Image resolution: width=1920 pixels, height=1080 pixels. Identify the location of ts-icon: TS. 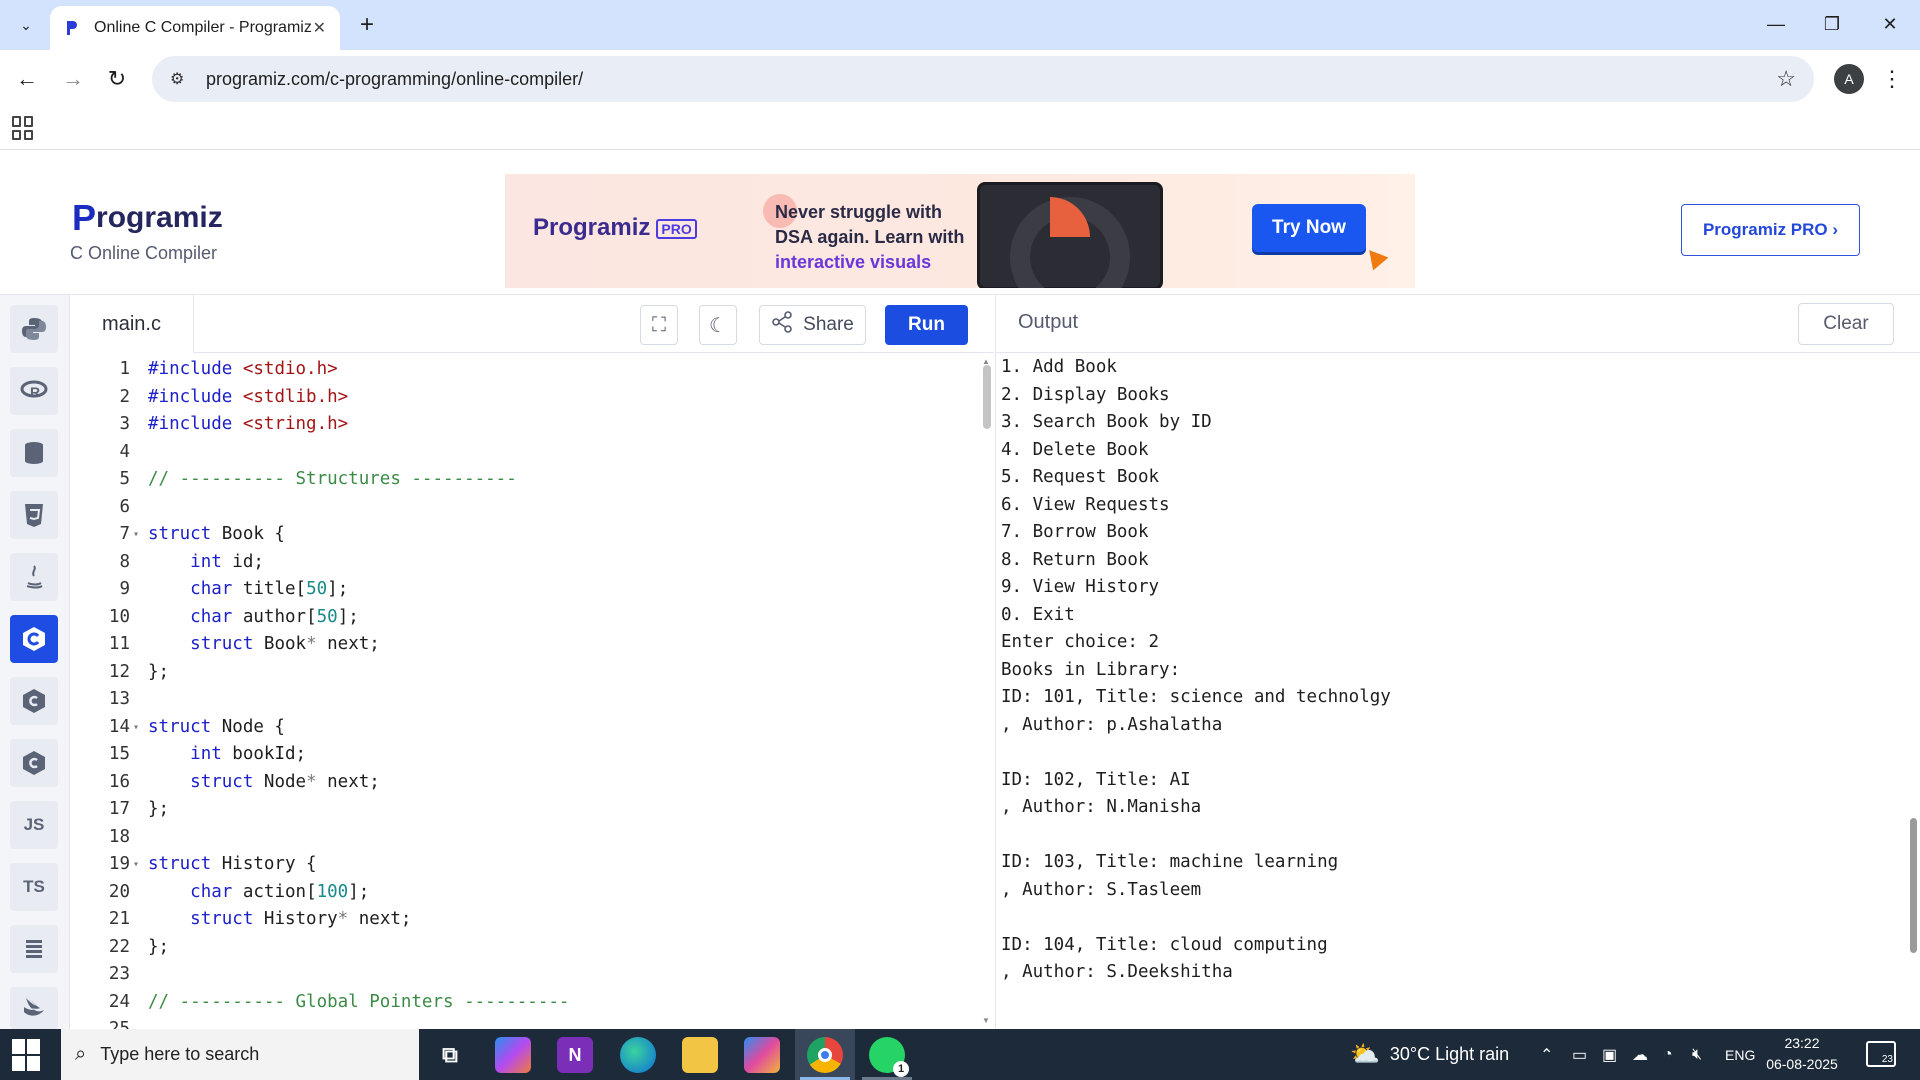
(34, 887).